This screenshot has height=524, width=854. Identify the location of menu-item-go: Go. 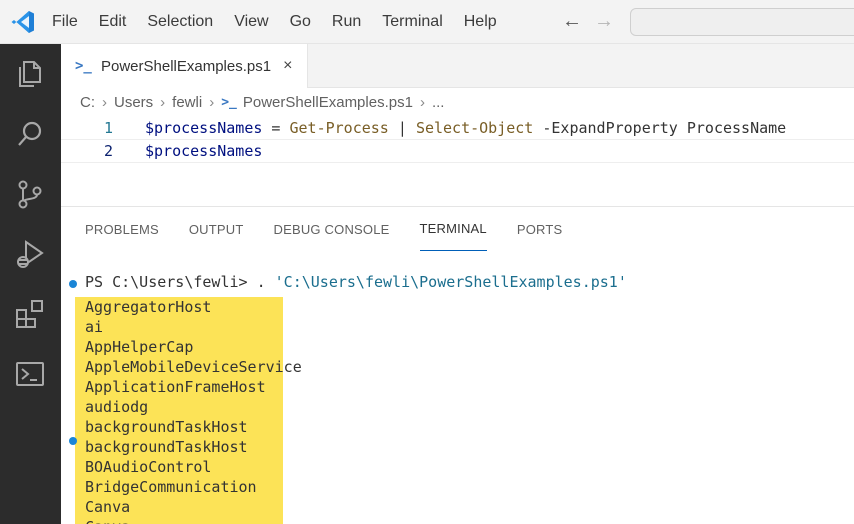
(300, 22).